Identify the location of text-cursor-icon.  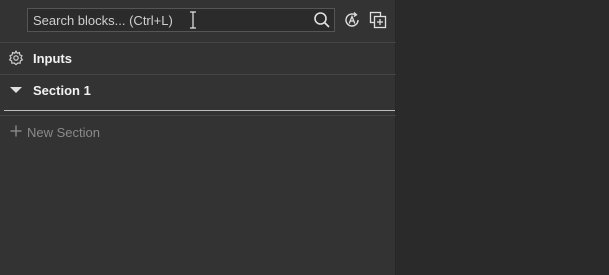
(193, 20).